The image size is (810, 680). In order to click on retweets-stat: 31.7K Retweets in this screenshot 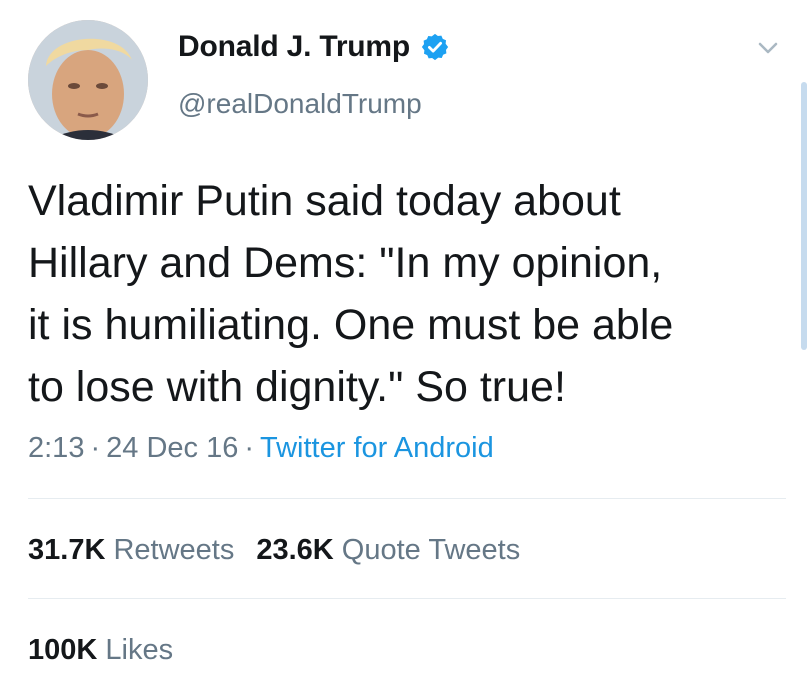, I will do `click(131, 550)`.